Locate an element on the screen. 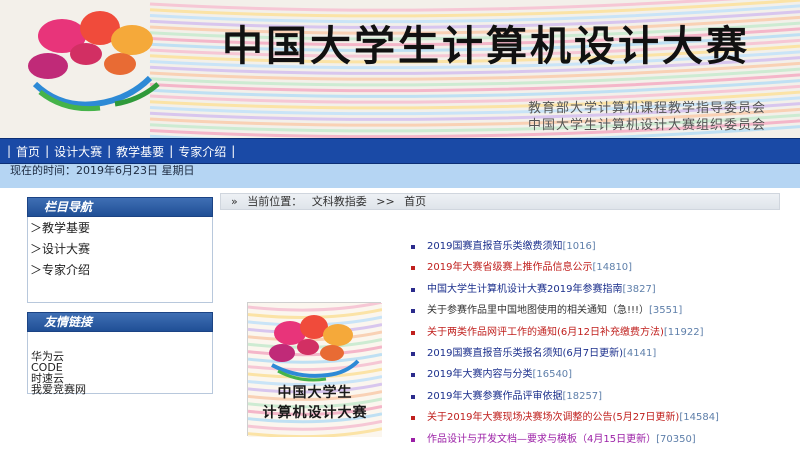  friend-link-contest-site: 我爱竞赛网 is located at coordinates (121, 389).